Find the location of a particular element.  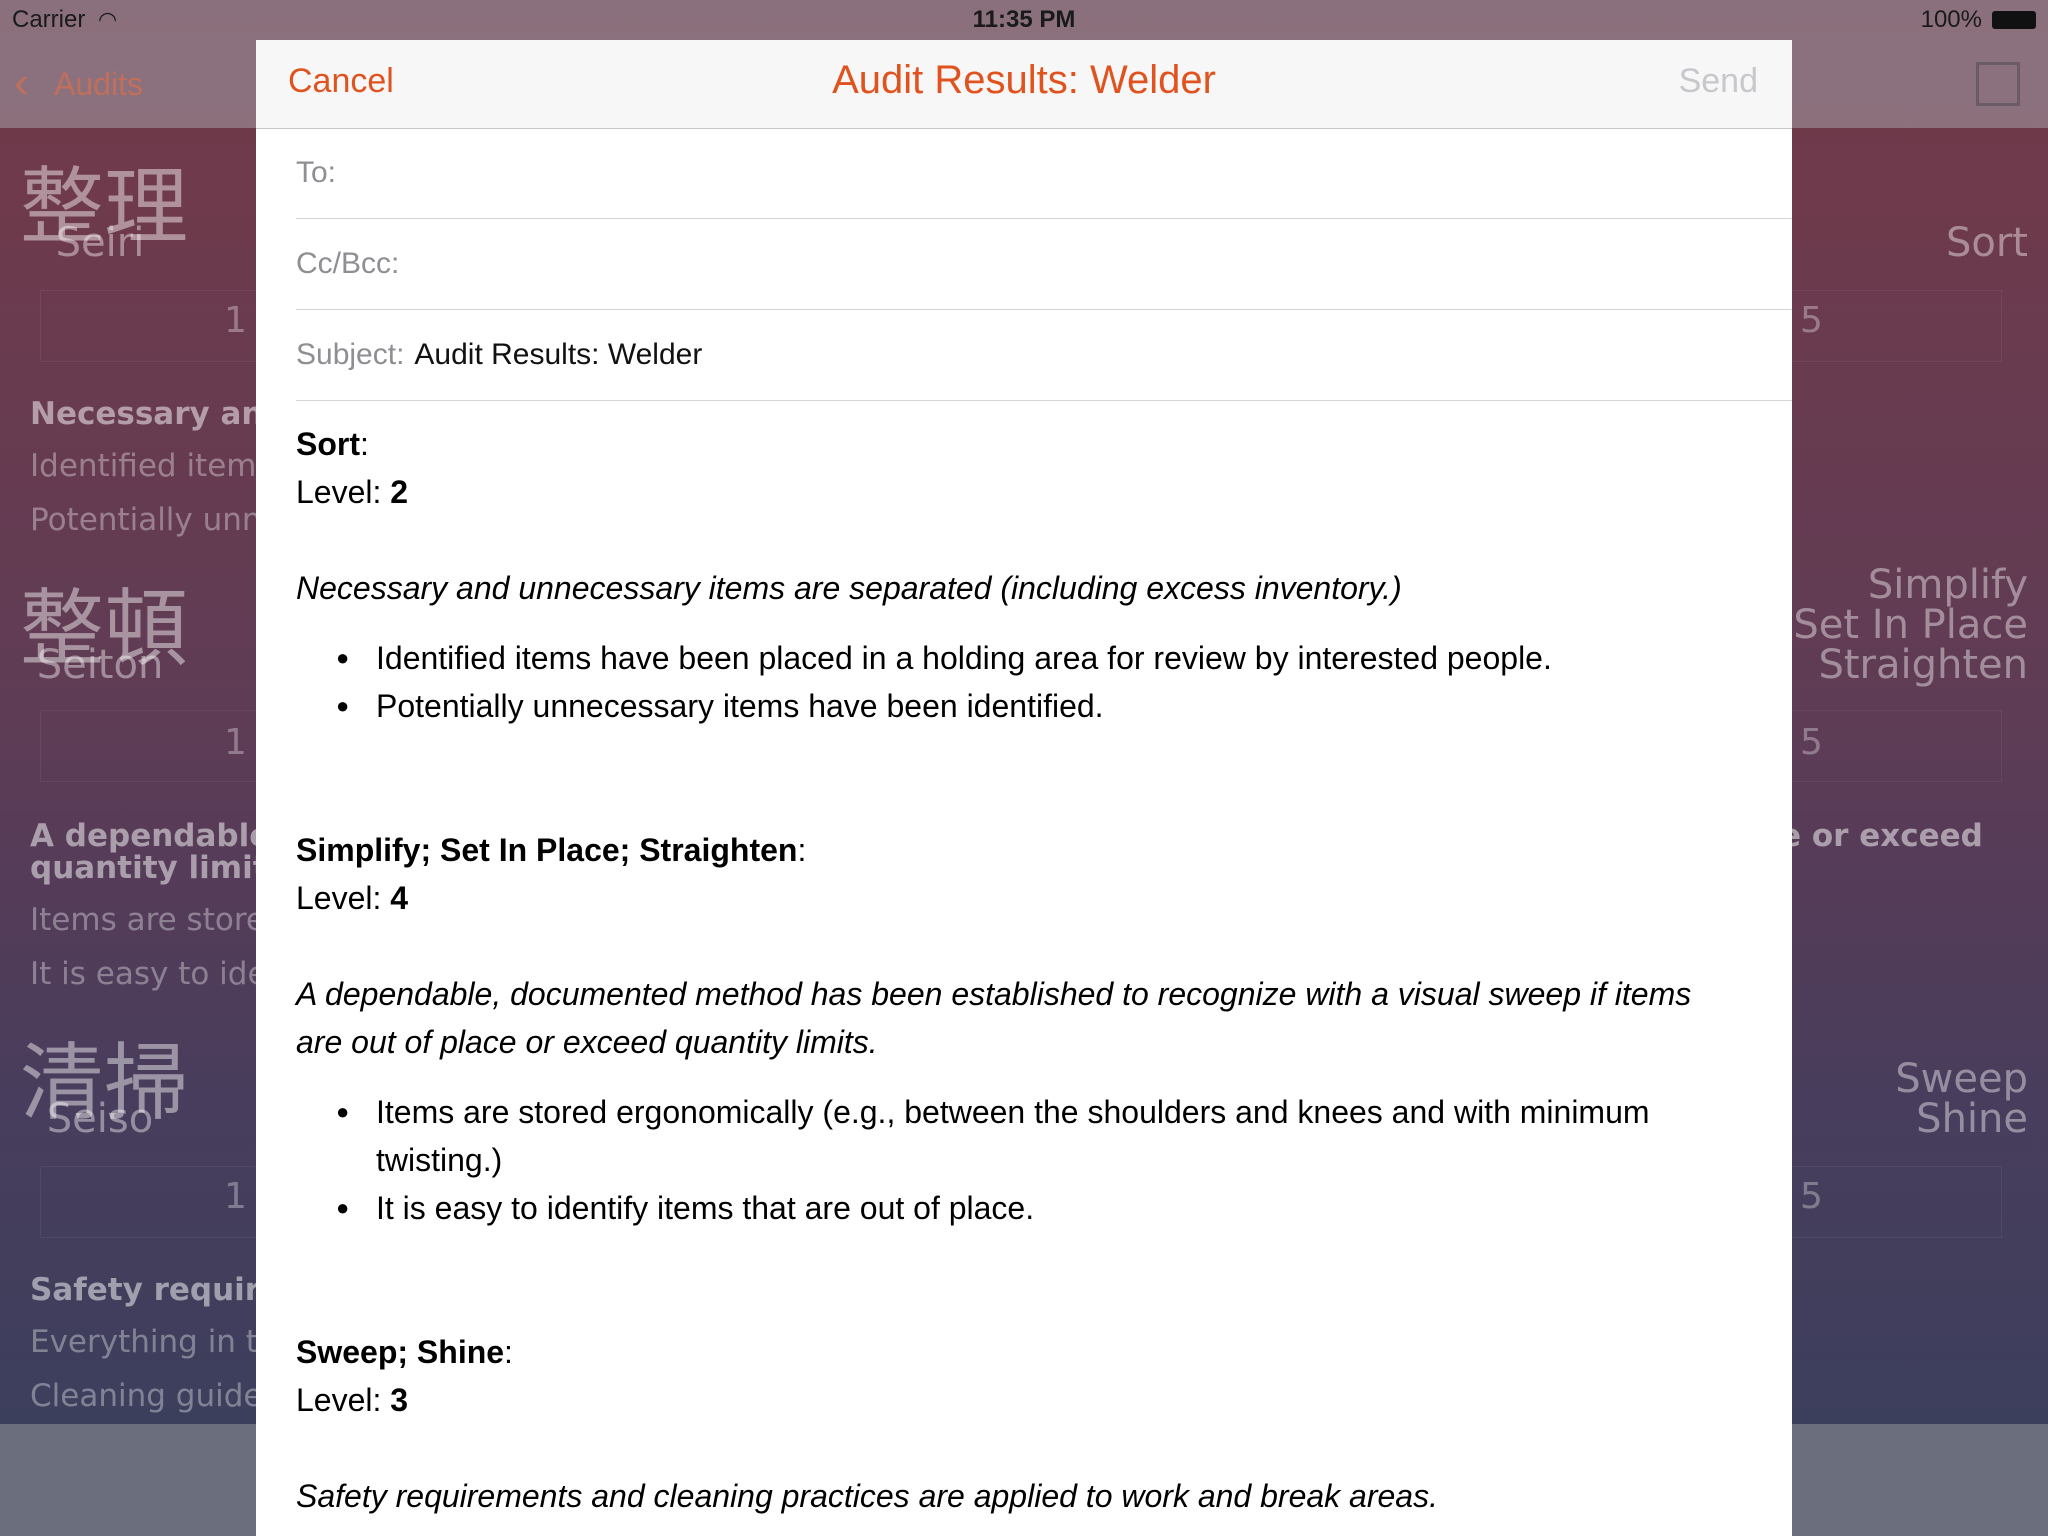

criteria-line: Cleaning guidel is located at coordinates (151, 1396).